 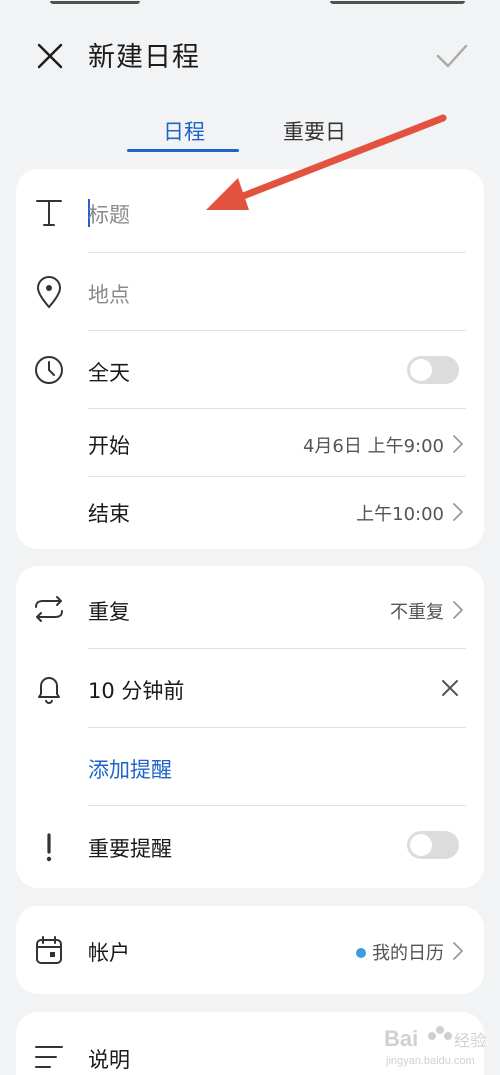 What do you see at coordinates (109, 1059) in the screenshot?
I see `notes-input: 说明` at bounding box center [109, 1059].